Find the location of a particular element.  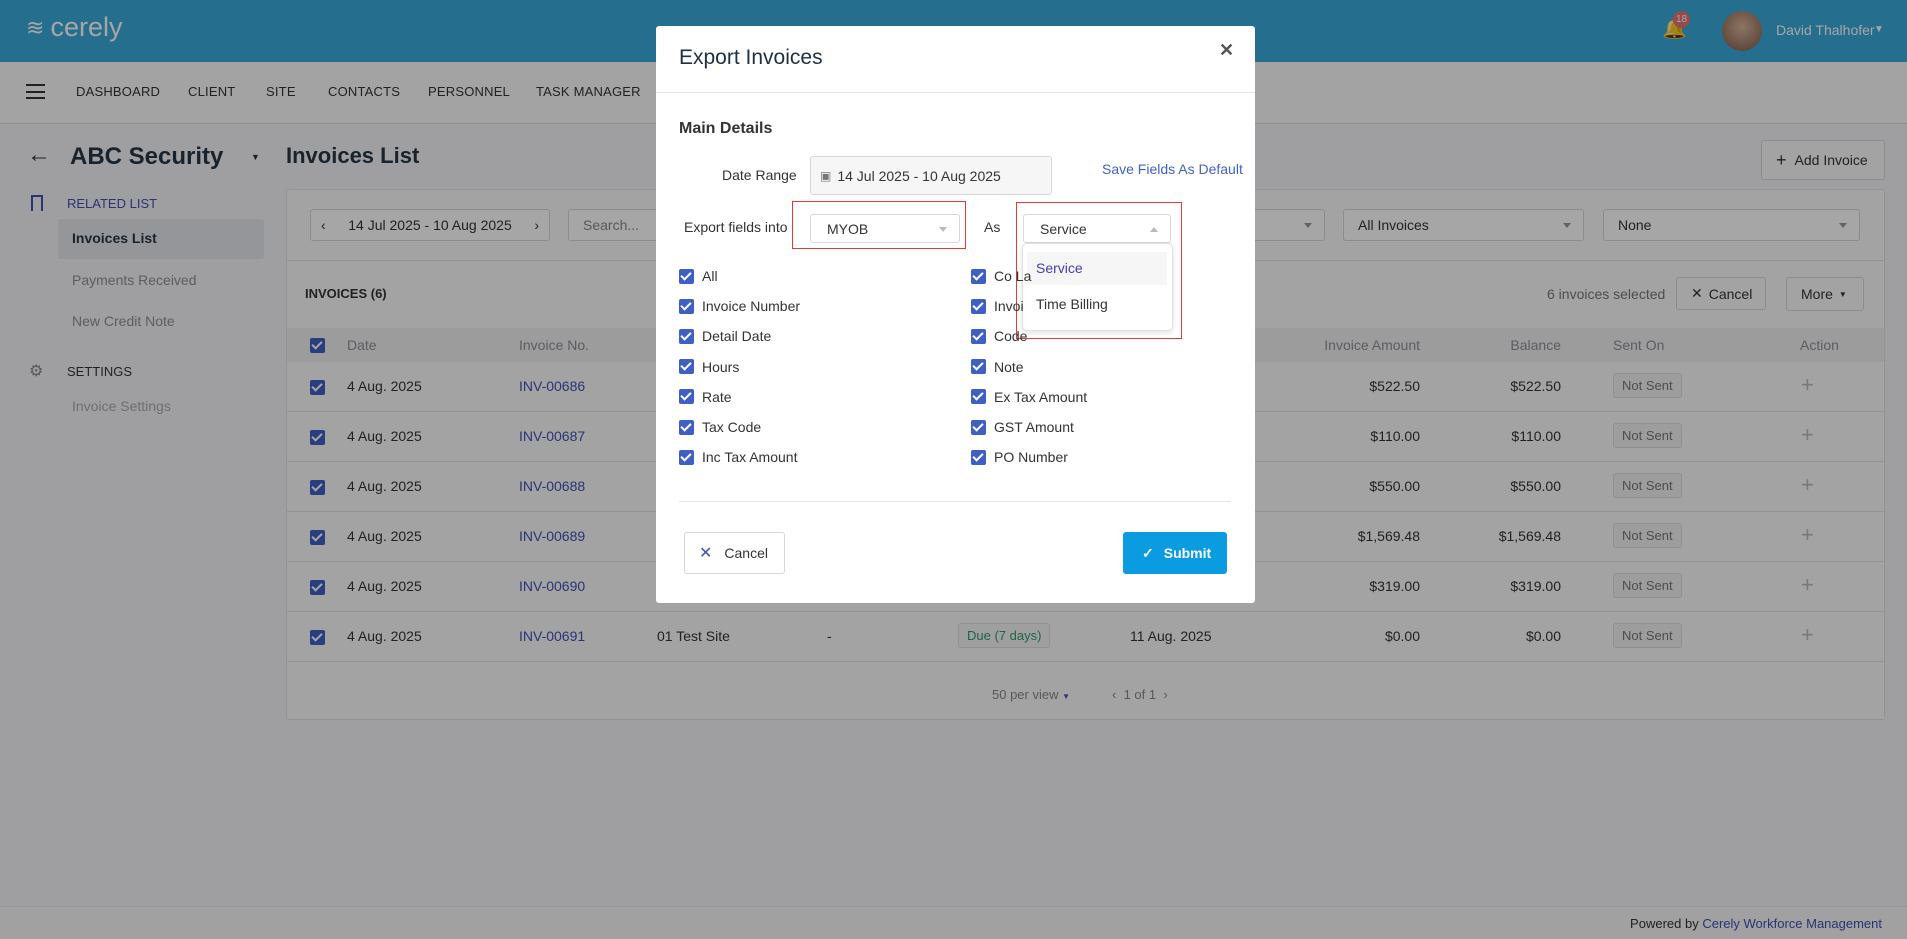

calendar-icon: ▣ is located at coordinates (826, 175).